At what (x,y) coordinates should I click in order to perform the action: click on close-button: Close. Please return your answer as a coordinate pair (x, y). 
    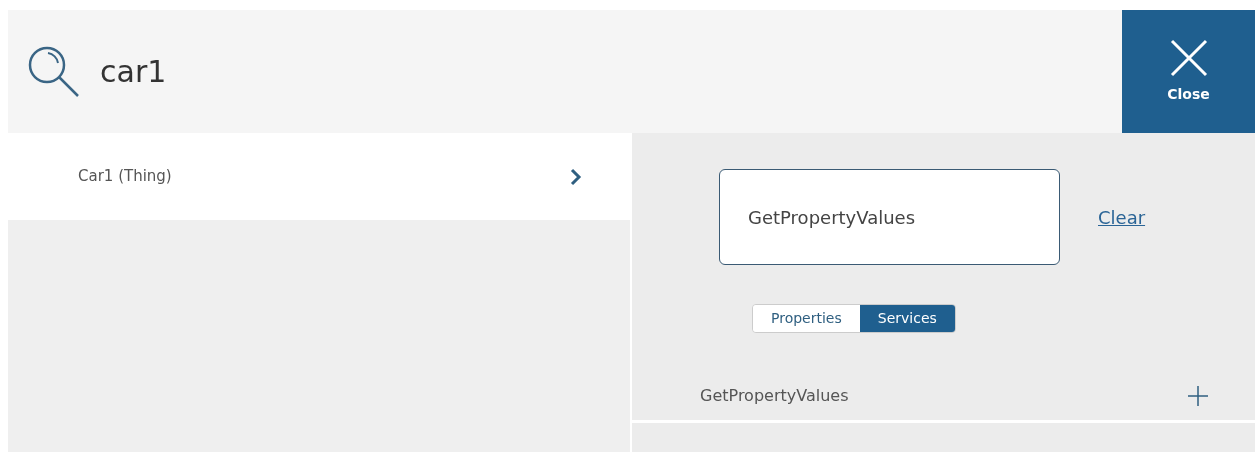
    Looking at the image, I should click on (1188, 71).